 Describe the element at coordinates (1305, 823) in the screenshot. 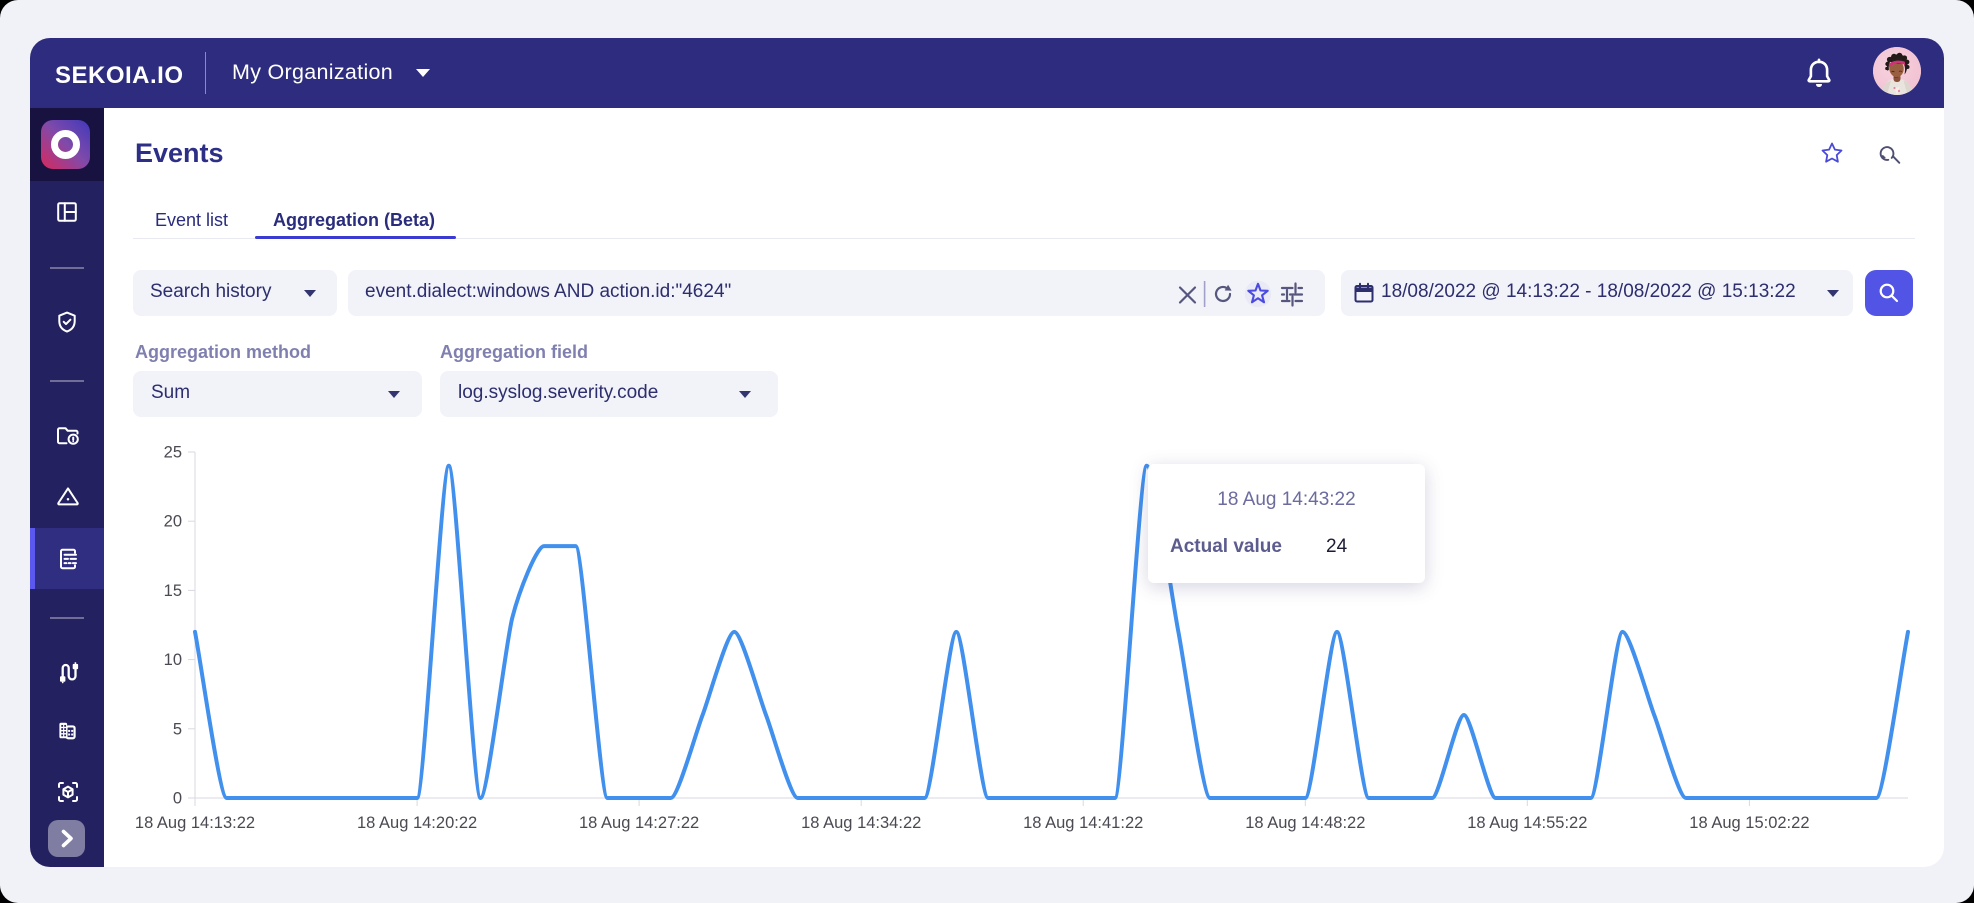

I see `svg-text: 18 Aug 14:48:22` at that location.